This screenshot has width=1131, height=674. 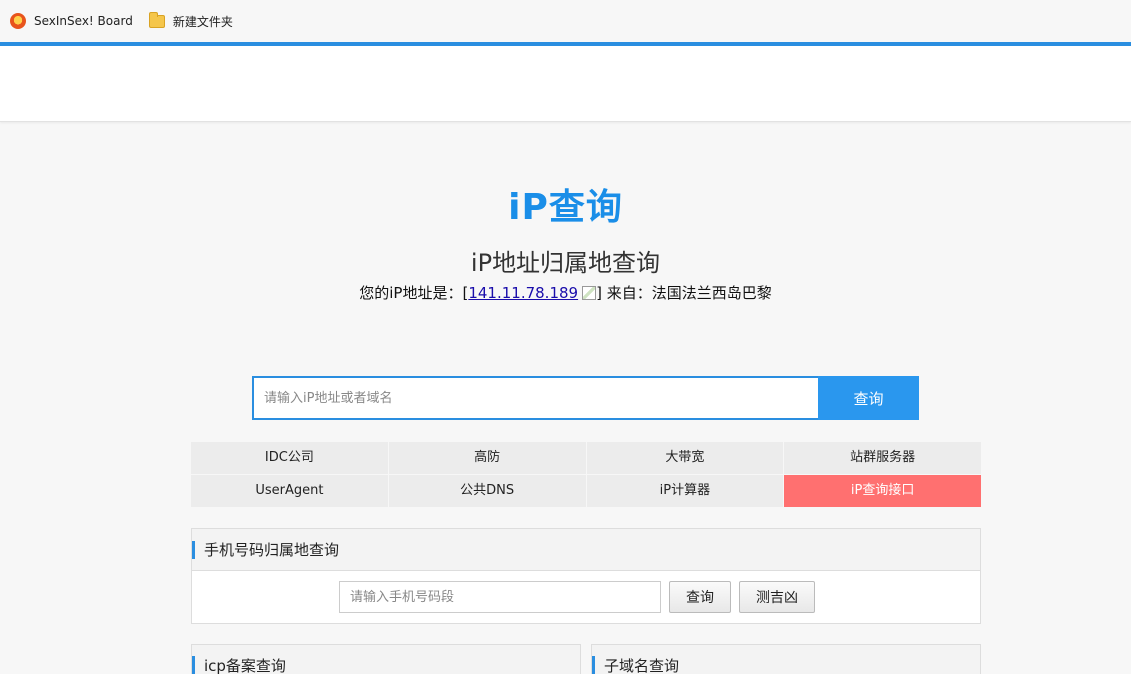 What do you see at coordinates (777, 597) in the screenshot?
I see `fortune-button: 测吉凶` at bounding box center [777, 597].